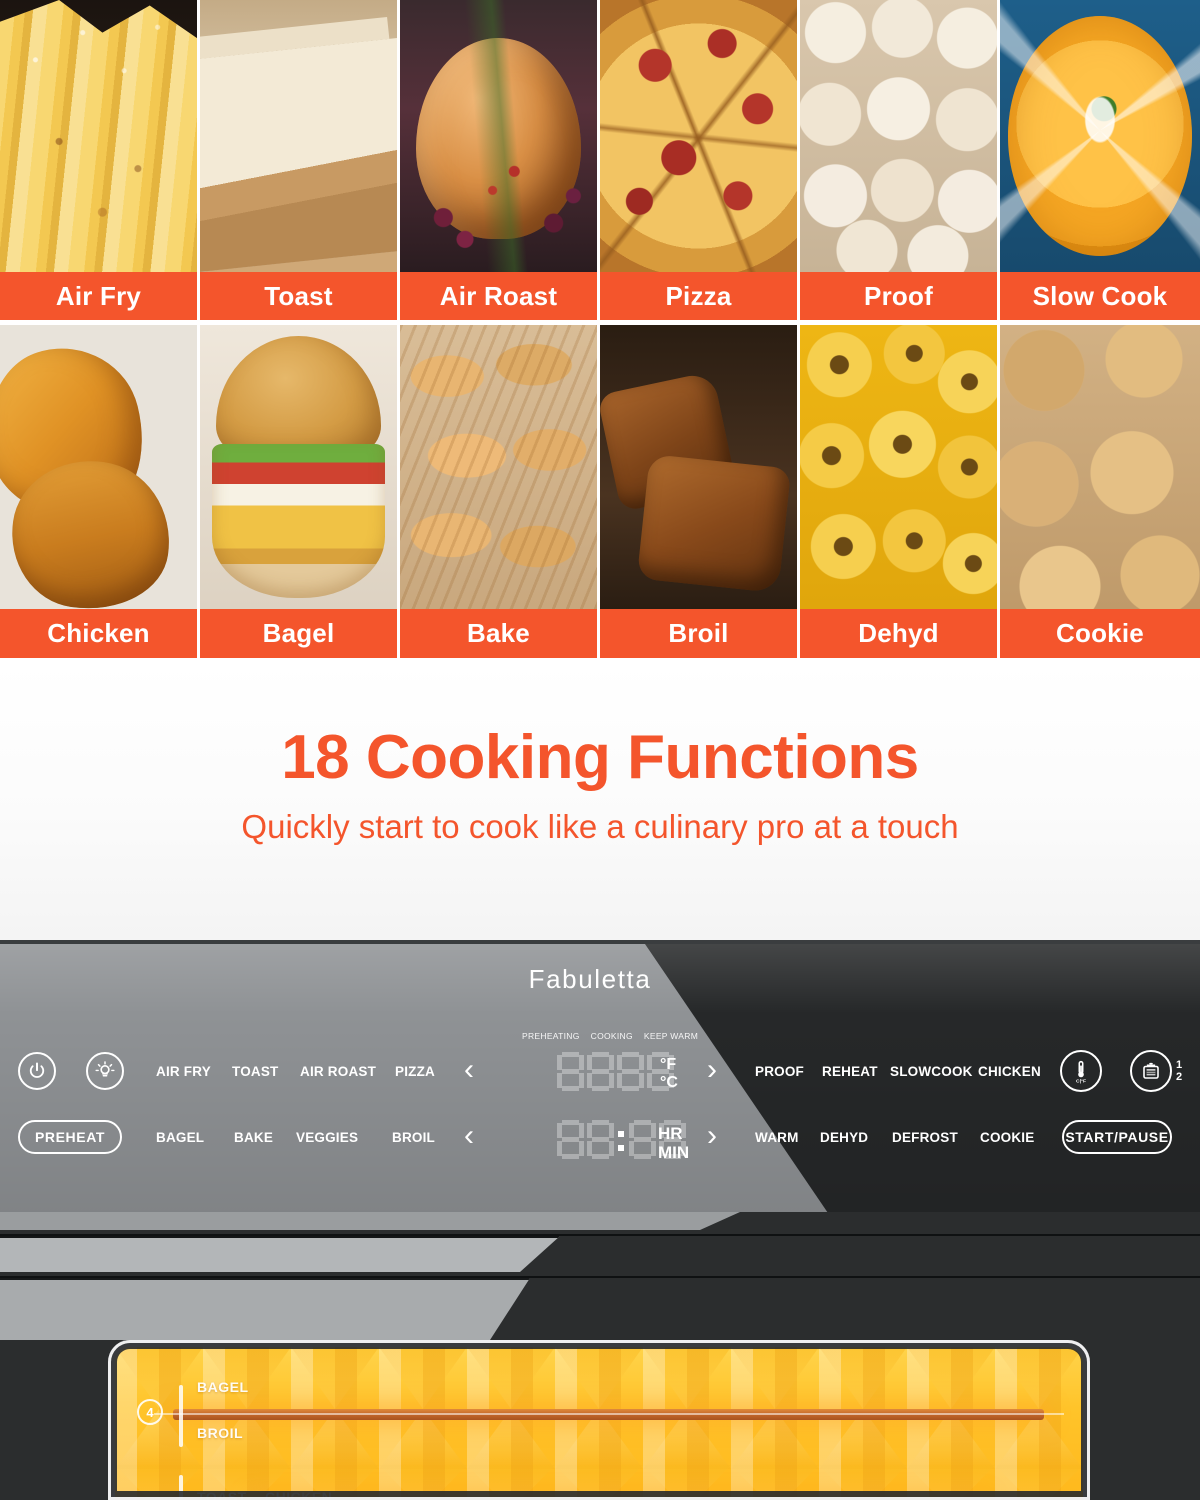 The height and width of the screenshot is (1500, 1200). I want to click on power-button, so click(37, 1071).